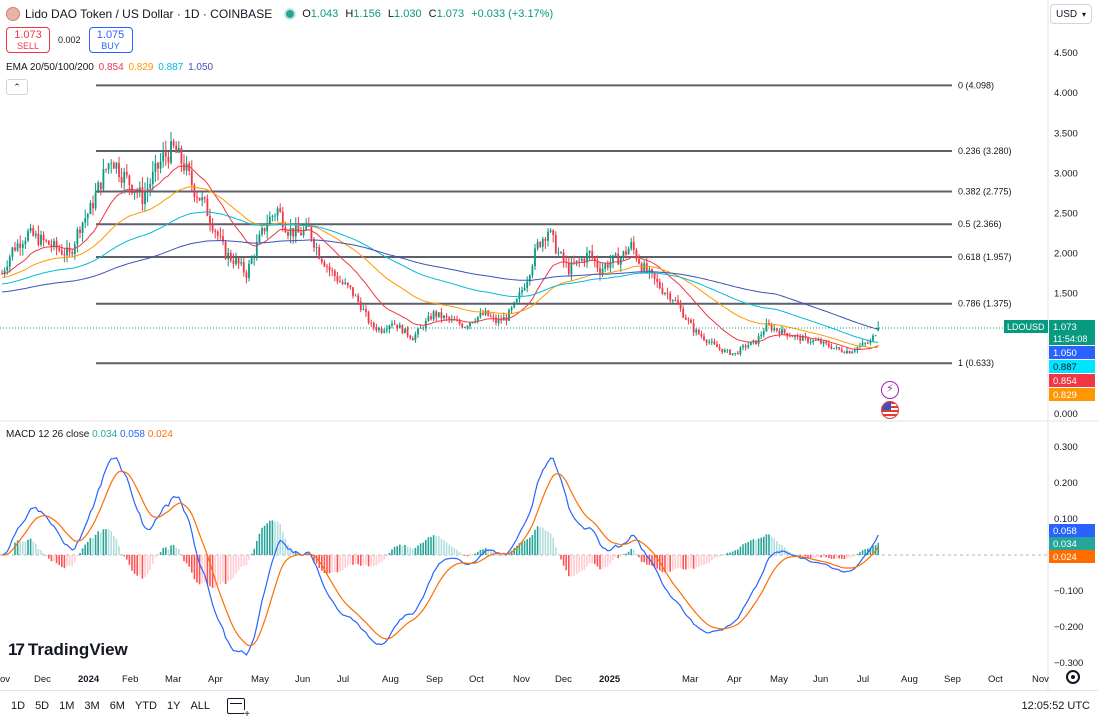 The width and height of the screenshot is (1098, 720). I want to click on range-5d: 5D, so click(42, 706).